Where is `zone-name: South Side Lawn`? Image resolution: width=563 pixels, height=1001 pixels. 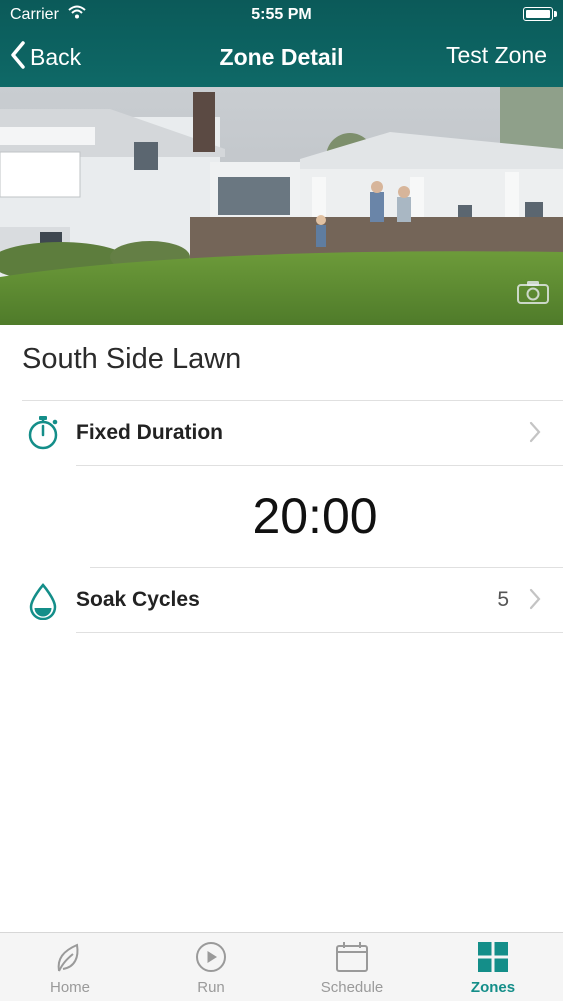
zone-name: South Side Lawn is located at coordinates (132, 359).